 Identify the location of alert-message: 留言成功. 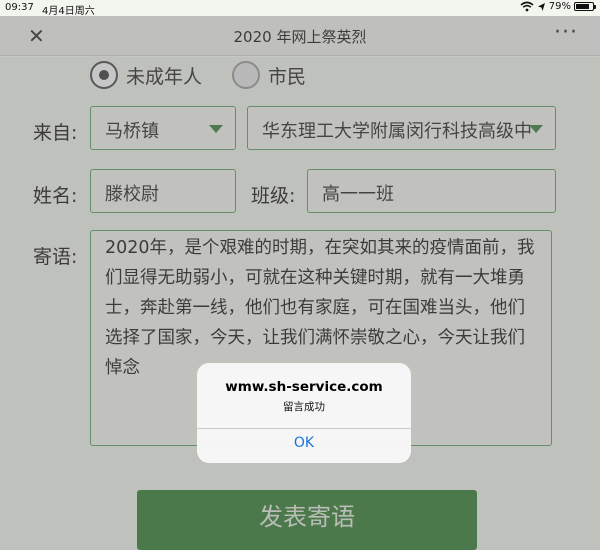
(304, 407).